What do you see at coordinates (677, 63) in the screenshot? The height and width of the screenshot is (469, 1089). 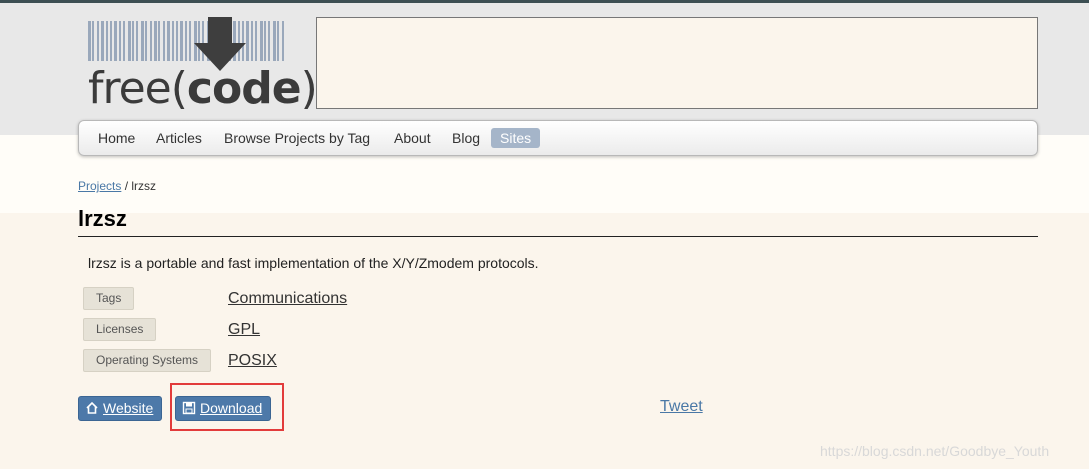 I see `ad-banner` at bounding box center [677, 63].